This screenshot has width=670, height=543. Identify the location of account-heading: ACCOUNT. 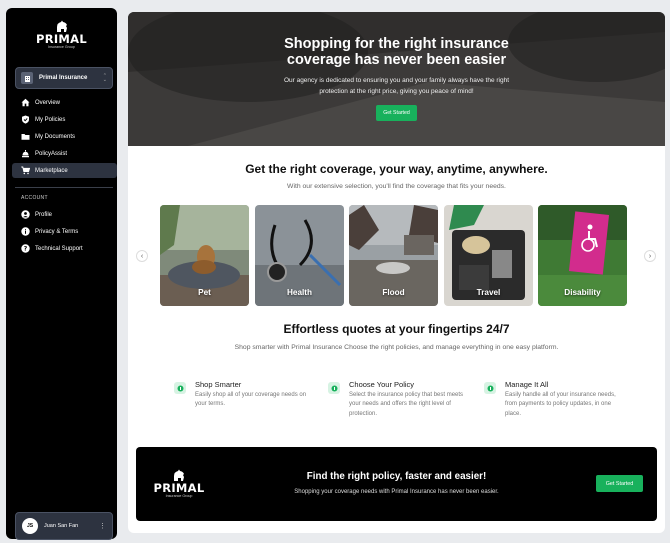
(34, 198).